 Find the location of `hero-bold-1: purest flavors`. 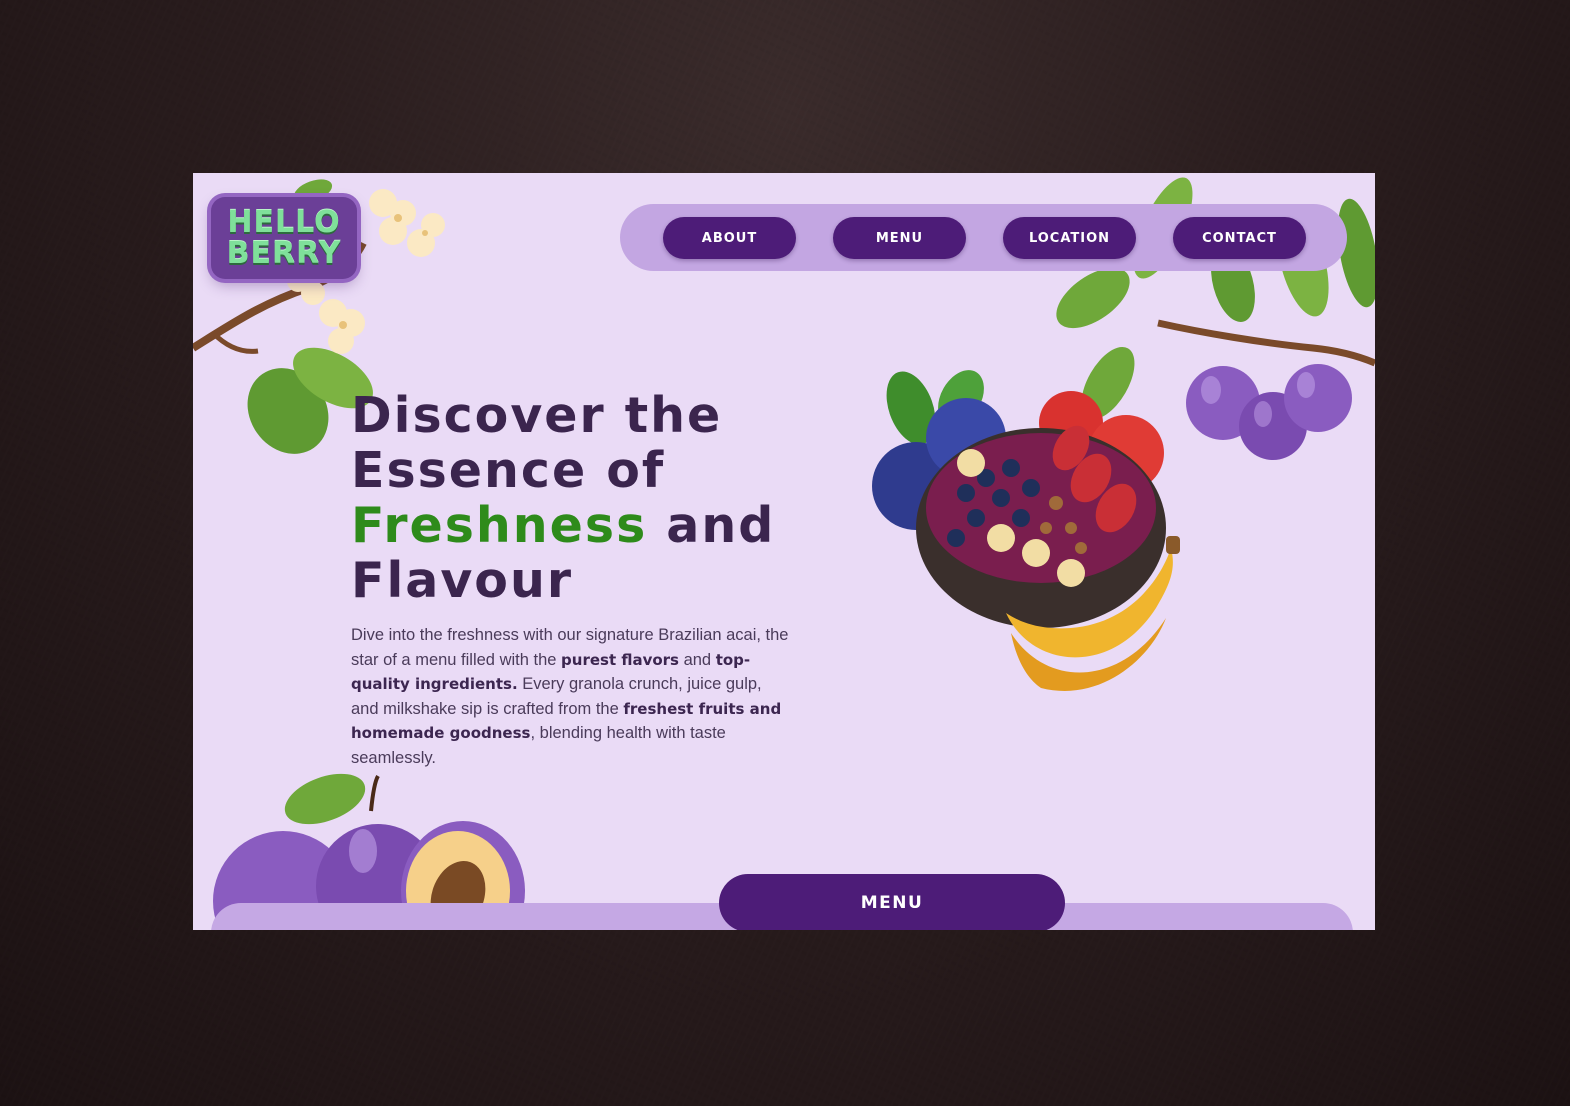

hero-bold-1: purest flavors is located at coordinates (620, 659).